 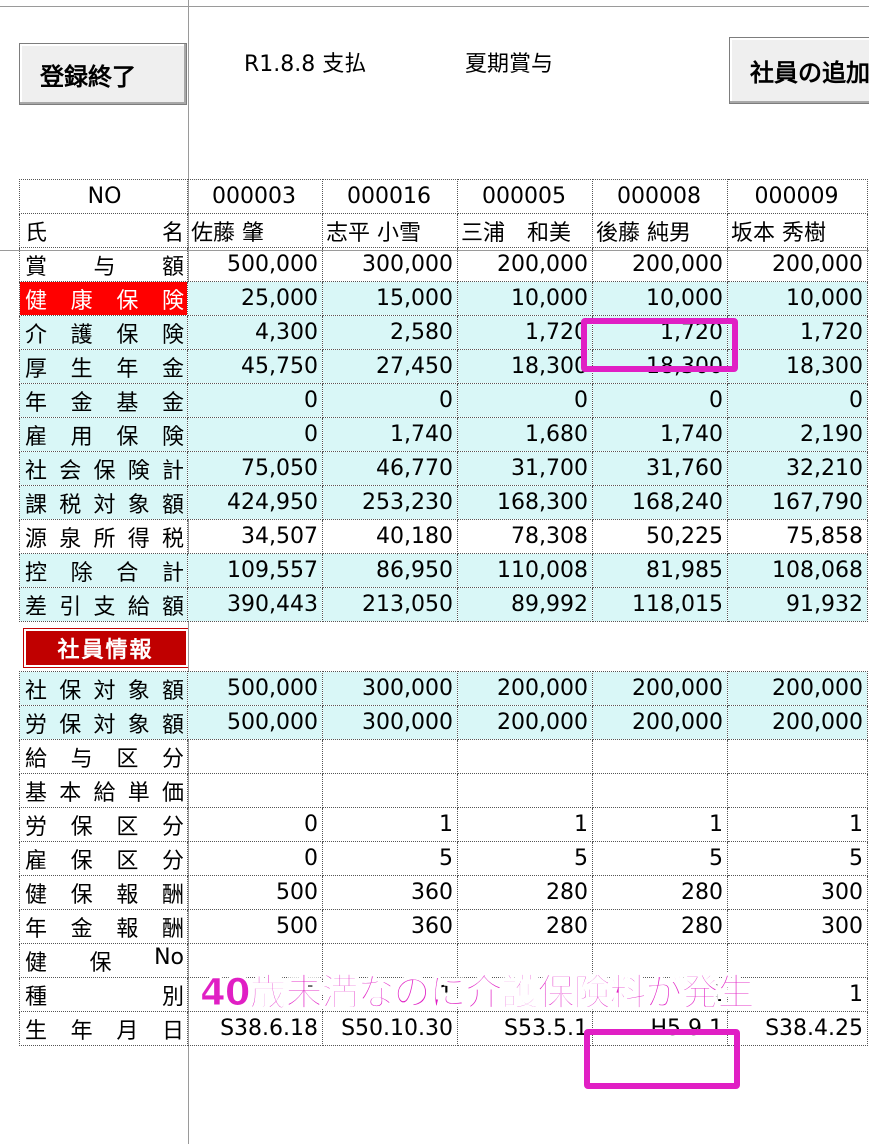 What do you see at coordinates (390, 196) in the screenshot?
I see `value-cell: 000016` at bounding box center [390, 196].